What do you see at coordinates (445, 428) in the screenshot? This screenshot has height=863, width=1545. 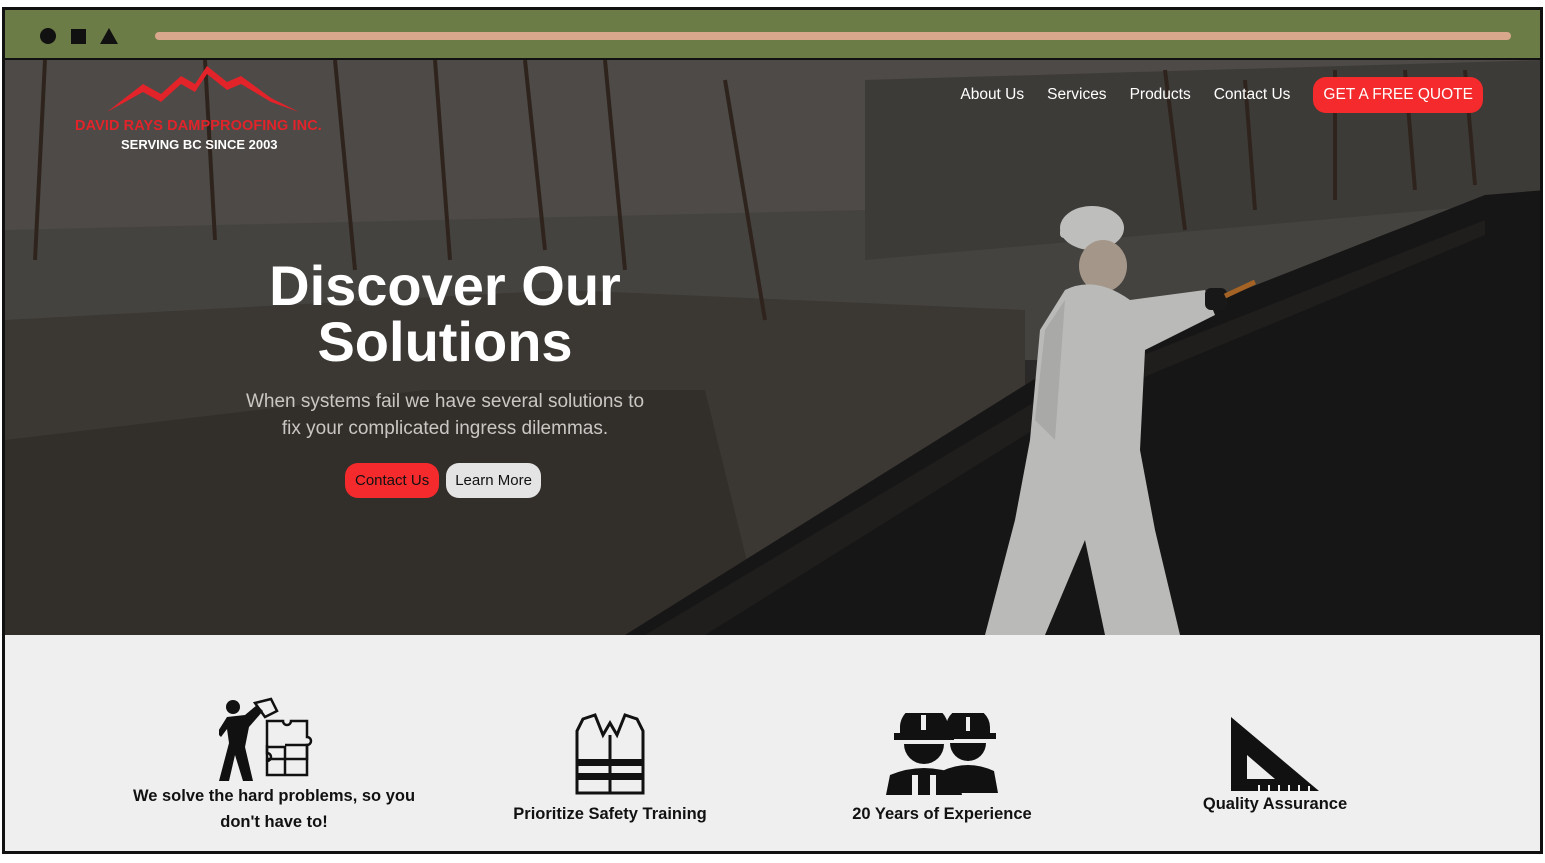 I see `hero-subtitle-line-2: fix your complicated ingress dilemmas.` at bounding box center [445, 428].